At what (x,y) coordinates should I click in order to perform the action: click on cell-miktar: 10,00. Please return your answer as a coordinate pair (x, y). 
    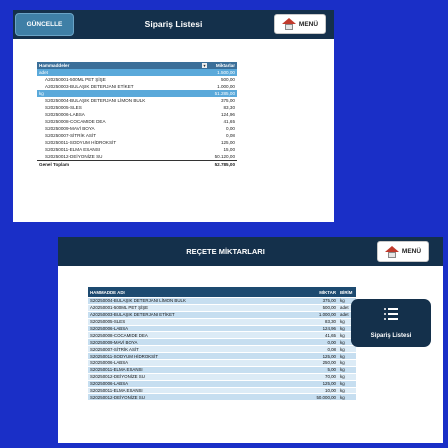
    Looking at the image, I should click on (330, 391).